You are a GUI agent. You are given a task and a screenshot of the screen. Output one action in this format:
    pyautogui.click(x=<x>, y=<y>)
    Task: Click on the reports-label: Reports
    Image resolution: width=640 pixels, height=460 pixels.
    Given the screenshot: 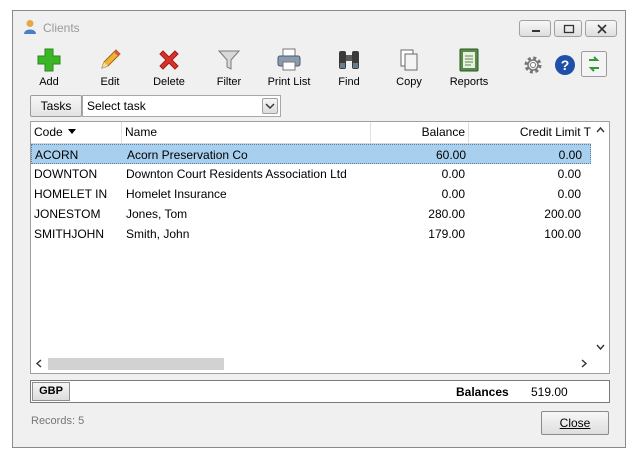 What is the action you would take?
    pyautogui.click(x=469, y=82)
    